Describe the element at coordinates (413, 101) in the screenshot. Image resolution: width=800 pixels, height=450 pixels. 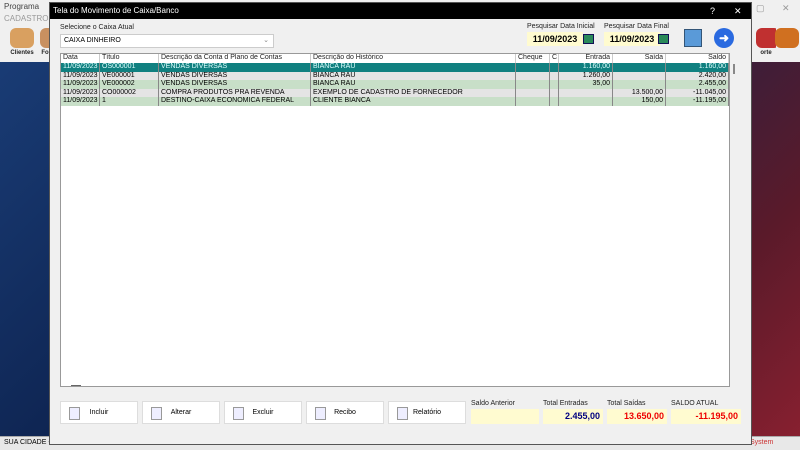
I see `grid-cell: CLIENTE BIANCA` at that location.